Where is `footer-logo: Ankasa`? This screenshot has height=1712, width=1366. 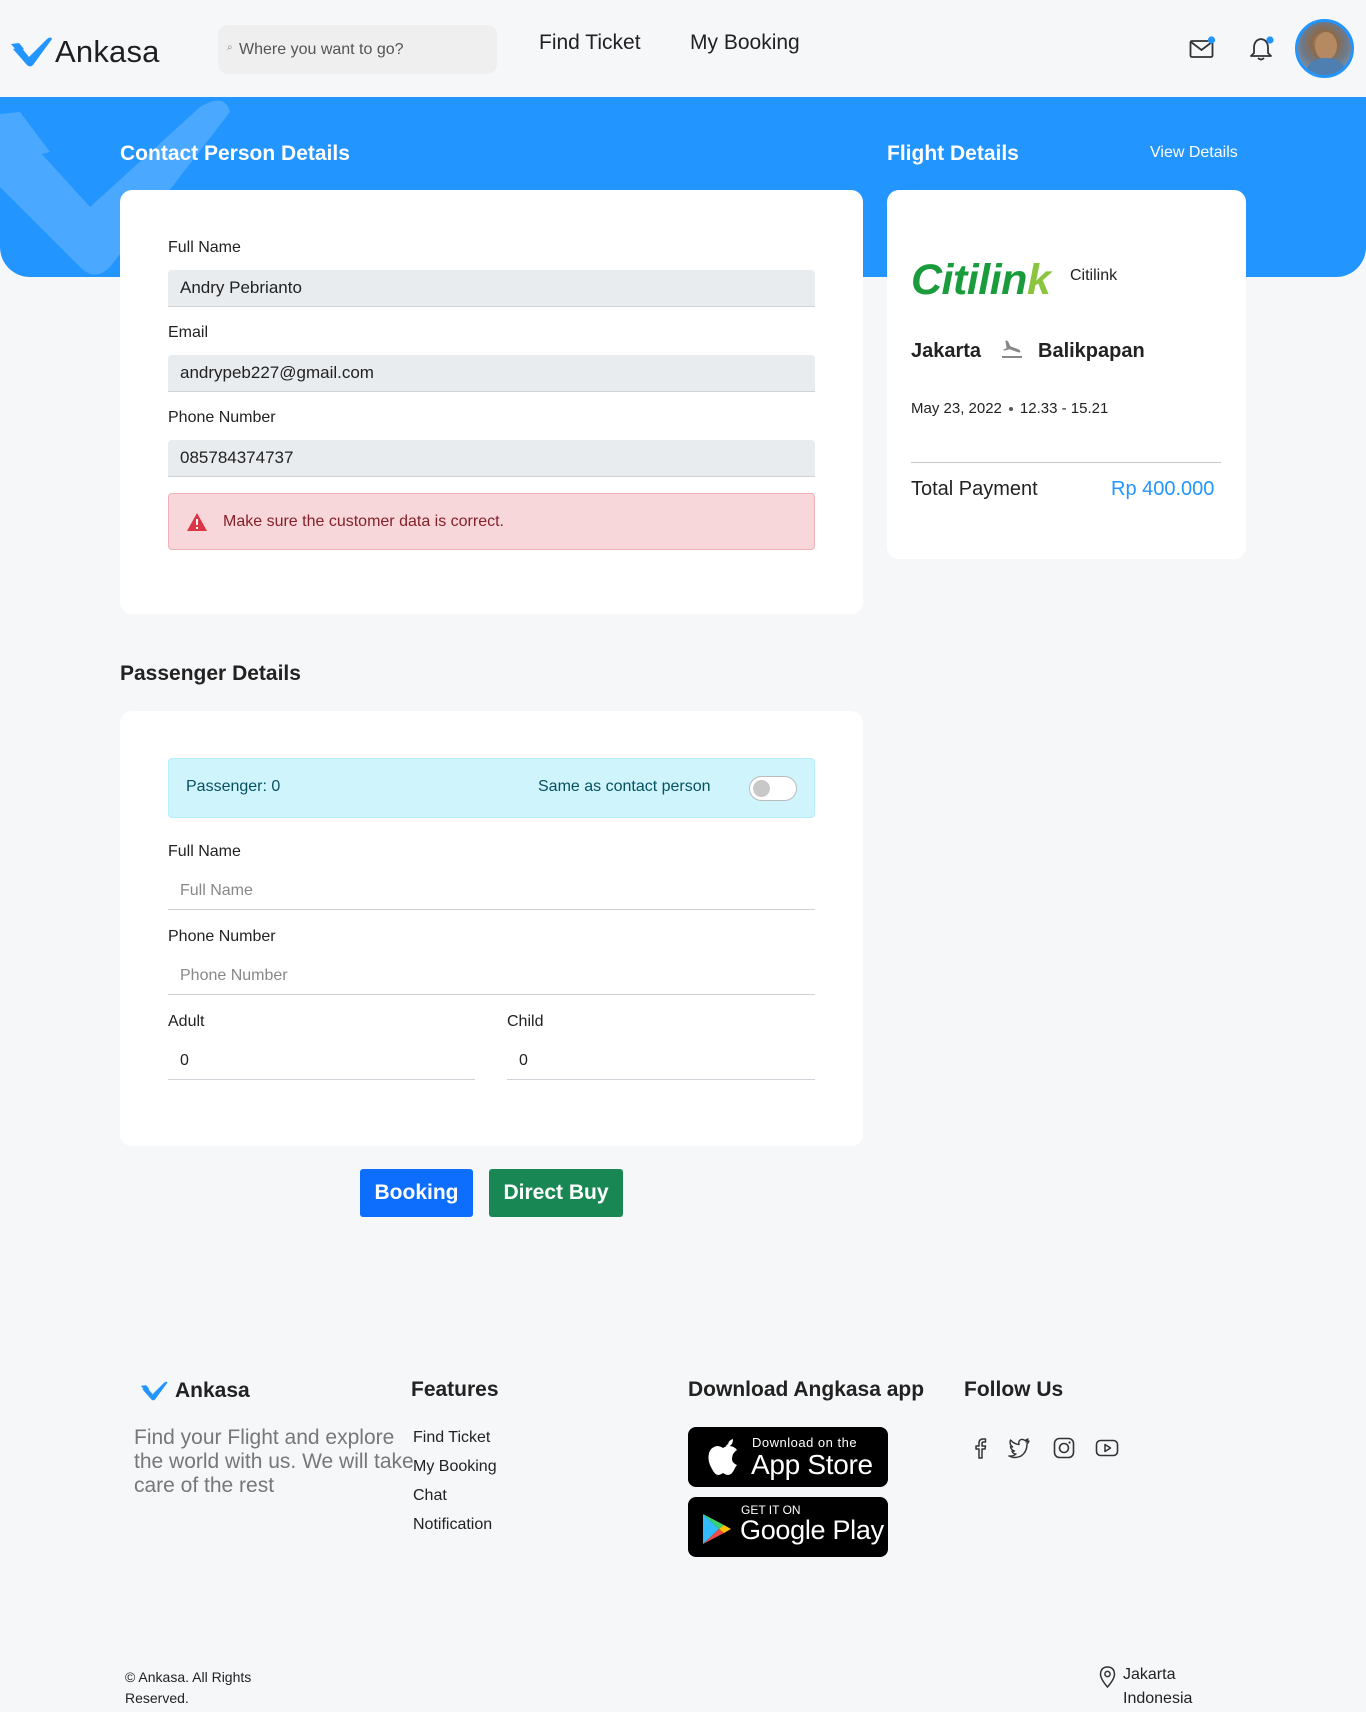
footer-logo: Ankasa is located at coordinates (194, 1391).